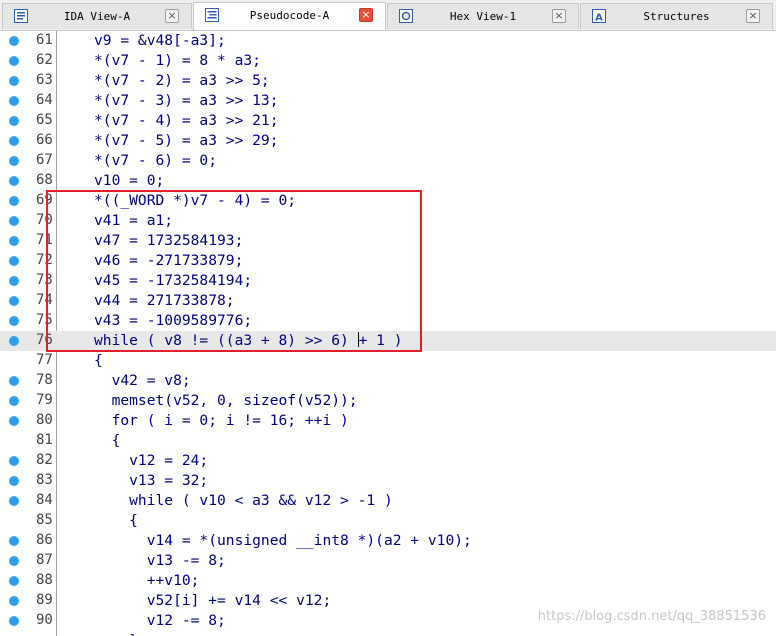 This screenshot has height=636, width=776. What do you see at coordinates (388, 421) in the screenshot?
I see `code-line: 80 for ( i = 0; i != 16; ++i )` at bounding box center [388, 421].